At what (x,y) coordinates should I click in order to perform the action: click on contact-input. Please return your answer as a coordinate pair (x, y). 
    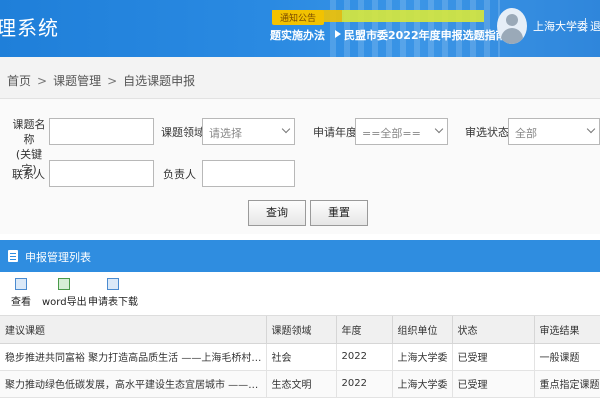
    Looking at the image, I should click on (101, 173).